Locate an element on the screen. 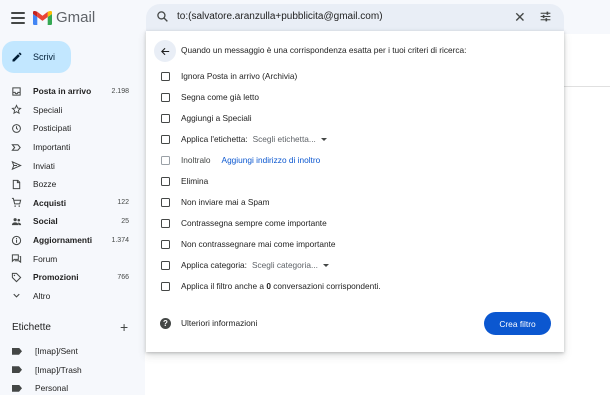 This screenshot has height=395, width=610. sidebar-item-updates: Aggiornamenti 1.374 is located at coordinates (72, 240).